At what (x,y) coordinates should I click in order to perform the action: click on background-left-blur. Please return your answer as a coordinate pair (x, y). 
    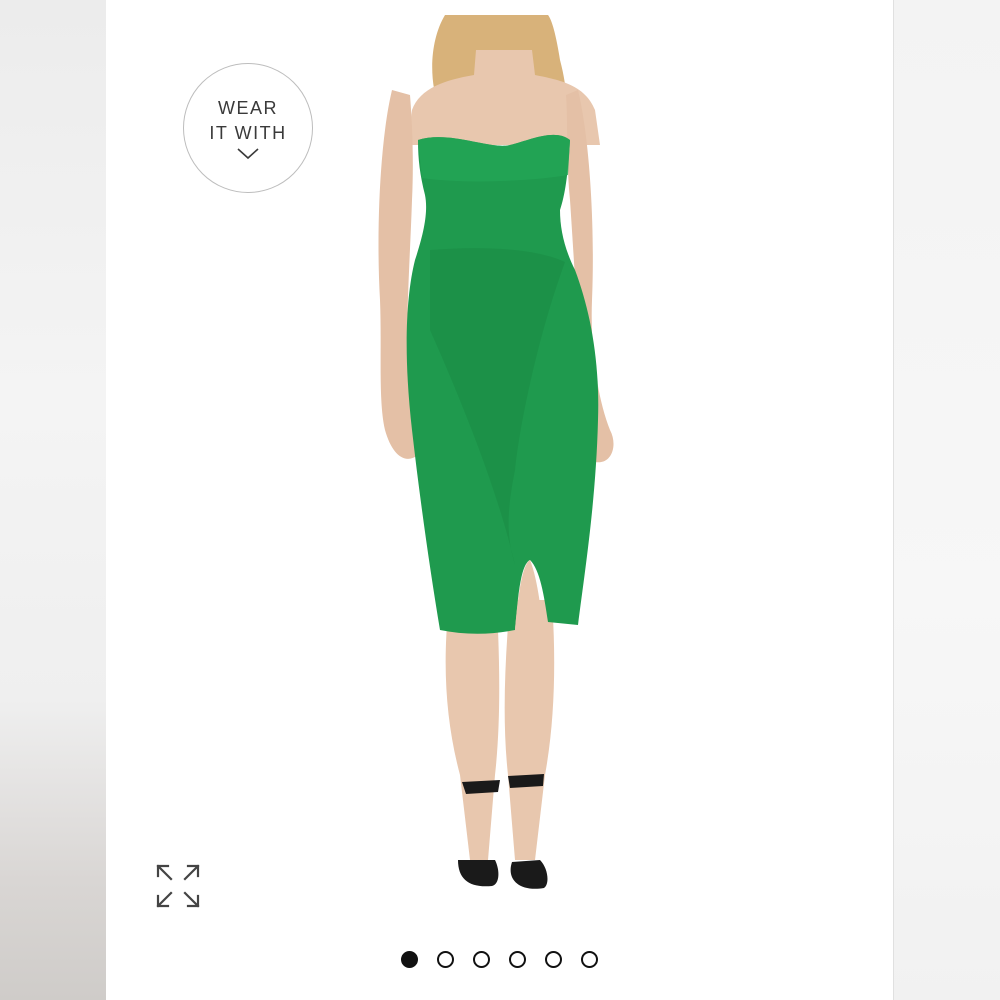
    Looking at the image, I should click on (53, 500).